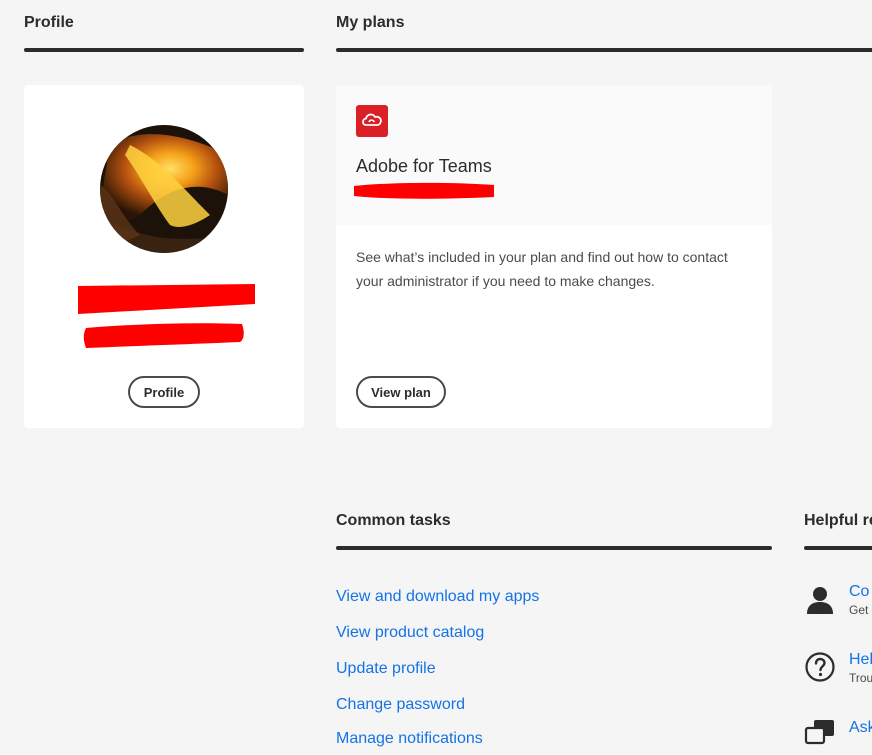  I want to click on avatar, so click(164, 189).